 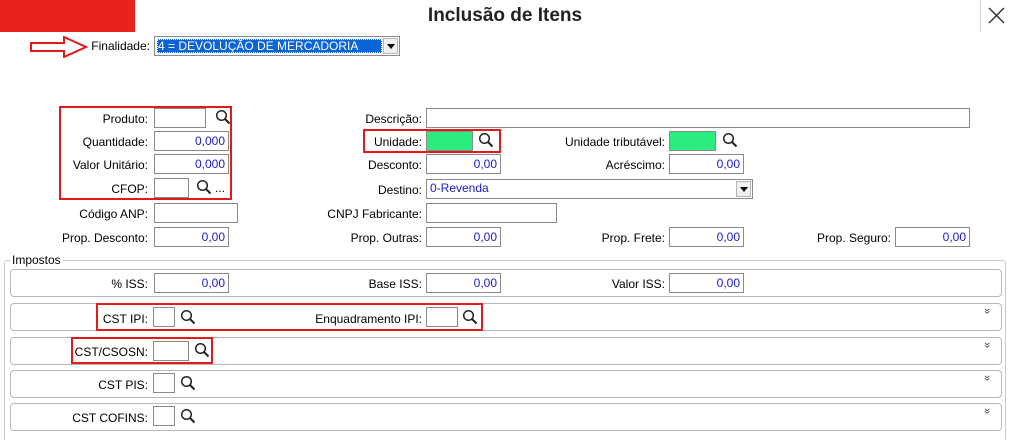 I want to click on descricao-input, so click(x=698, y=118).